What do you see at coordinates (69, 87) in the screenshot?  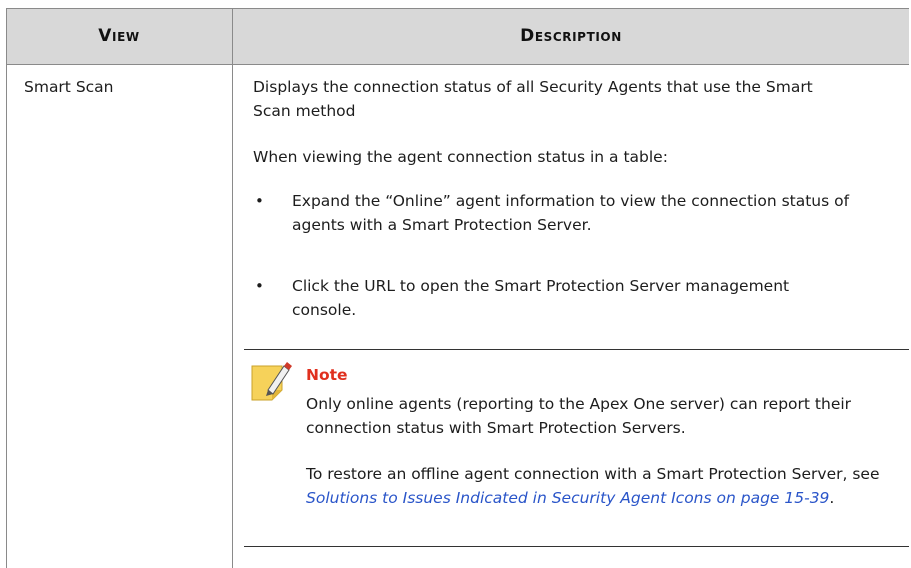 I see `view-cell-smart-scan: Smart Scan` at bounding box center [69, 87].